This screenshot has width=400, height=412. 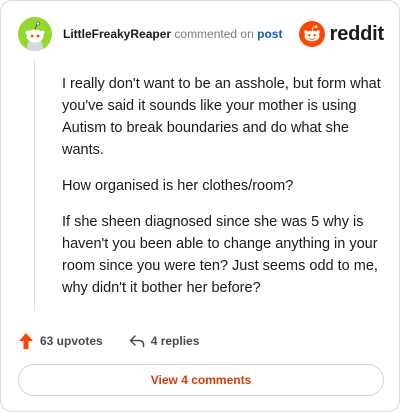 I want to click on reddit-logo: reddit, so click(x=341, y=34).